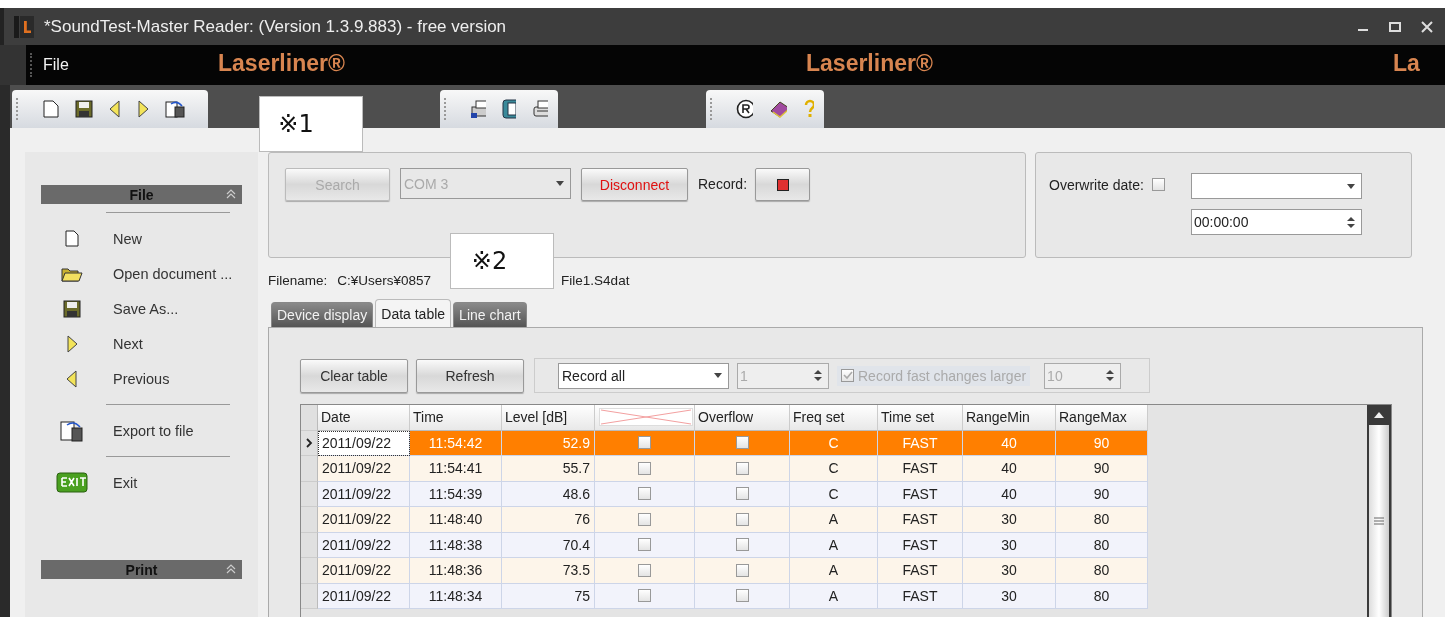 This screenshot has height=617, width=1445. I want to click on annotation-label: ※1, so click(311, 124).